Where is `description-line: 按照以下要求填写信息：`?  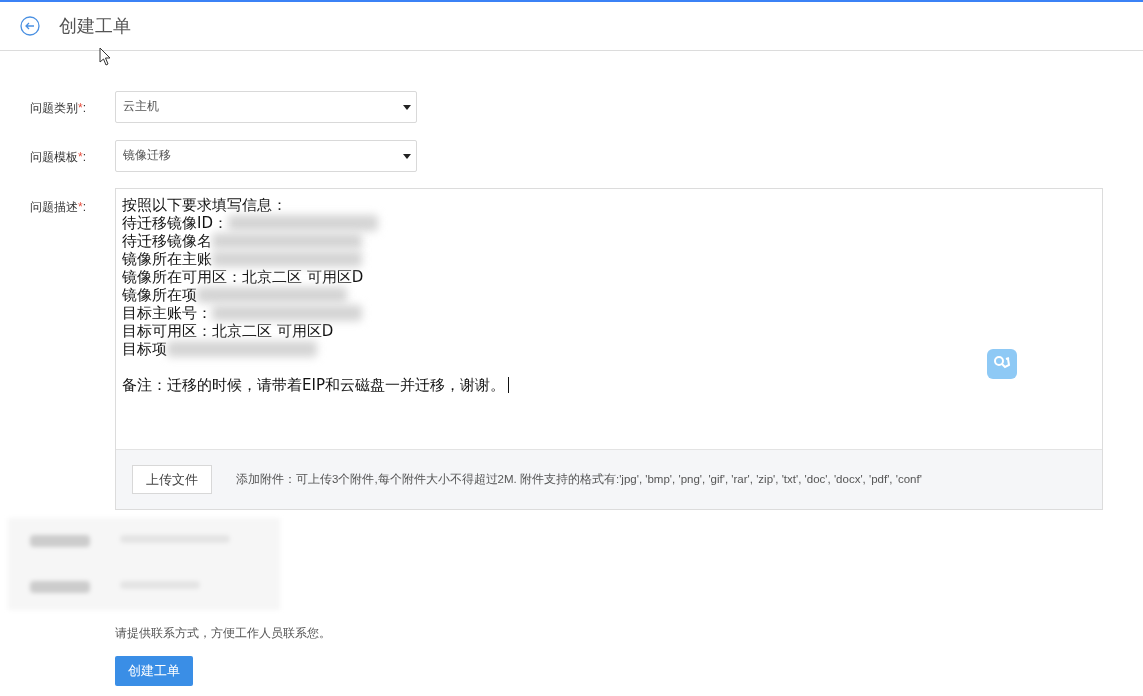 description-line: 按照以下要求填写信息： is located at coordinates (204, 205).